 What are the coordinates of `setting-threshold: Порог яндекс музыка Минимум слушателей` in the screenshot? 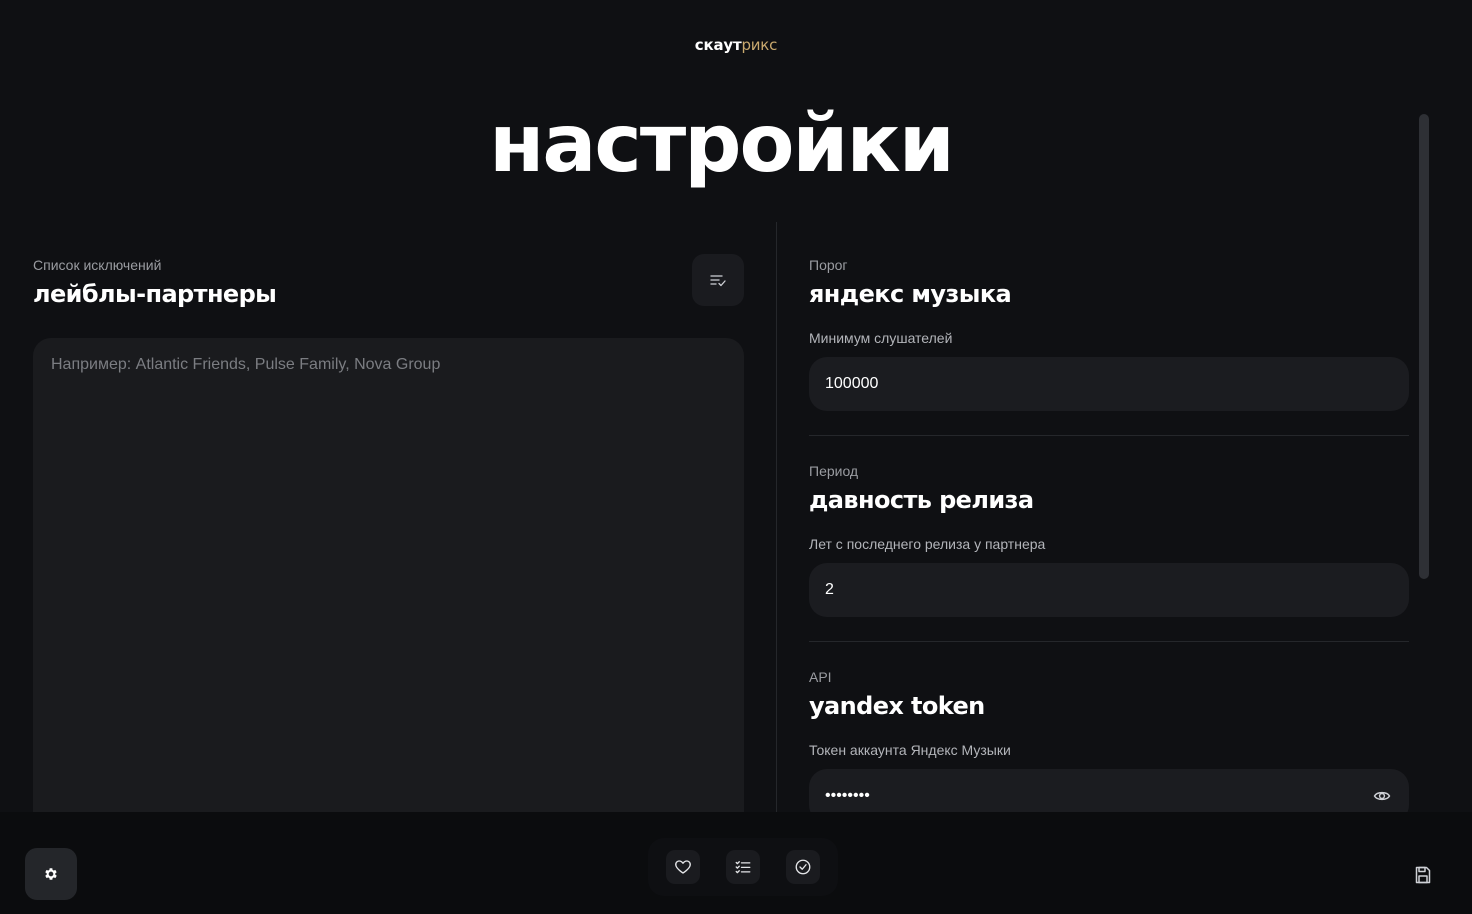 It's located at (1109, 333).